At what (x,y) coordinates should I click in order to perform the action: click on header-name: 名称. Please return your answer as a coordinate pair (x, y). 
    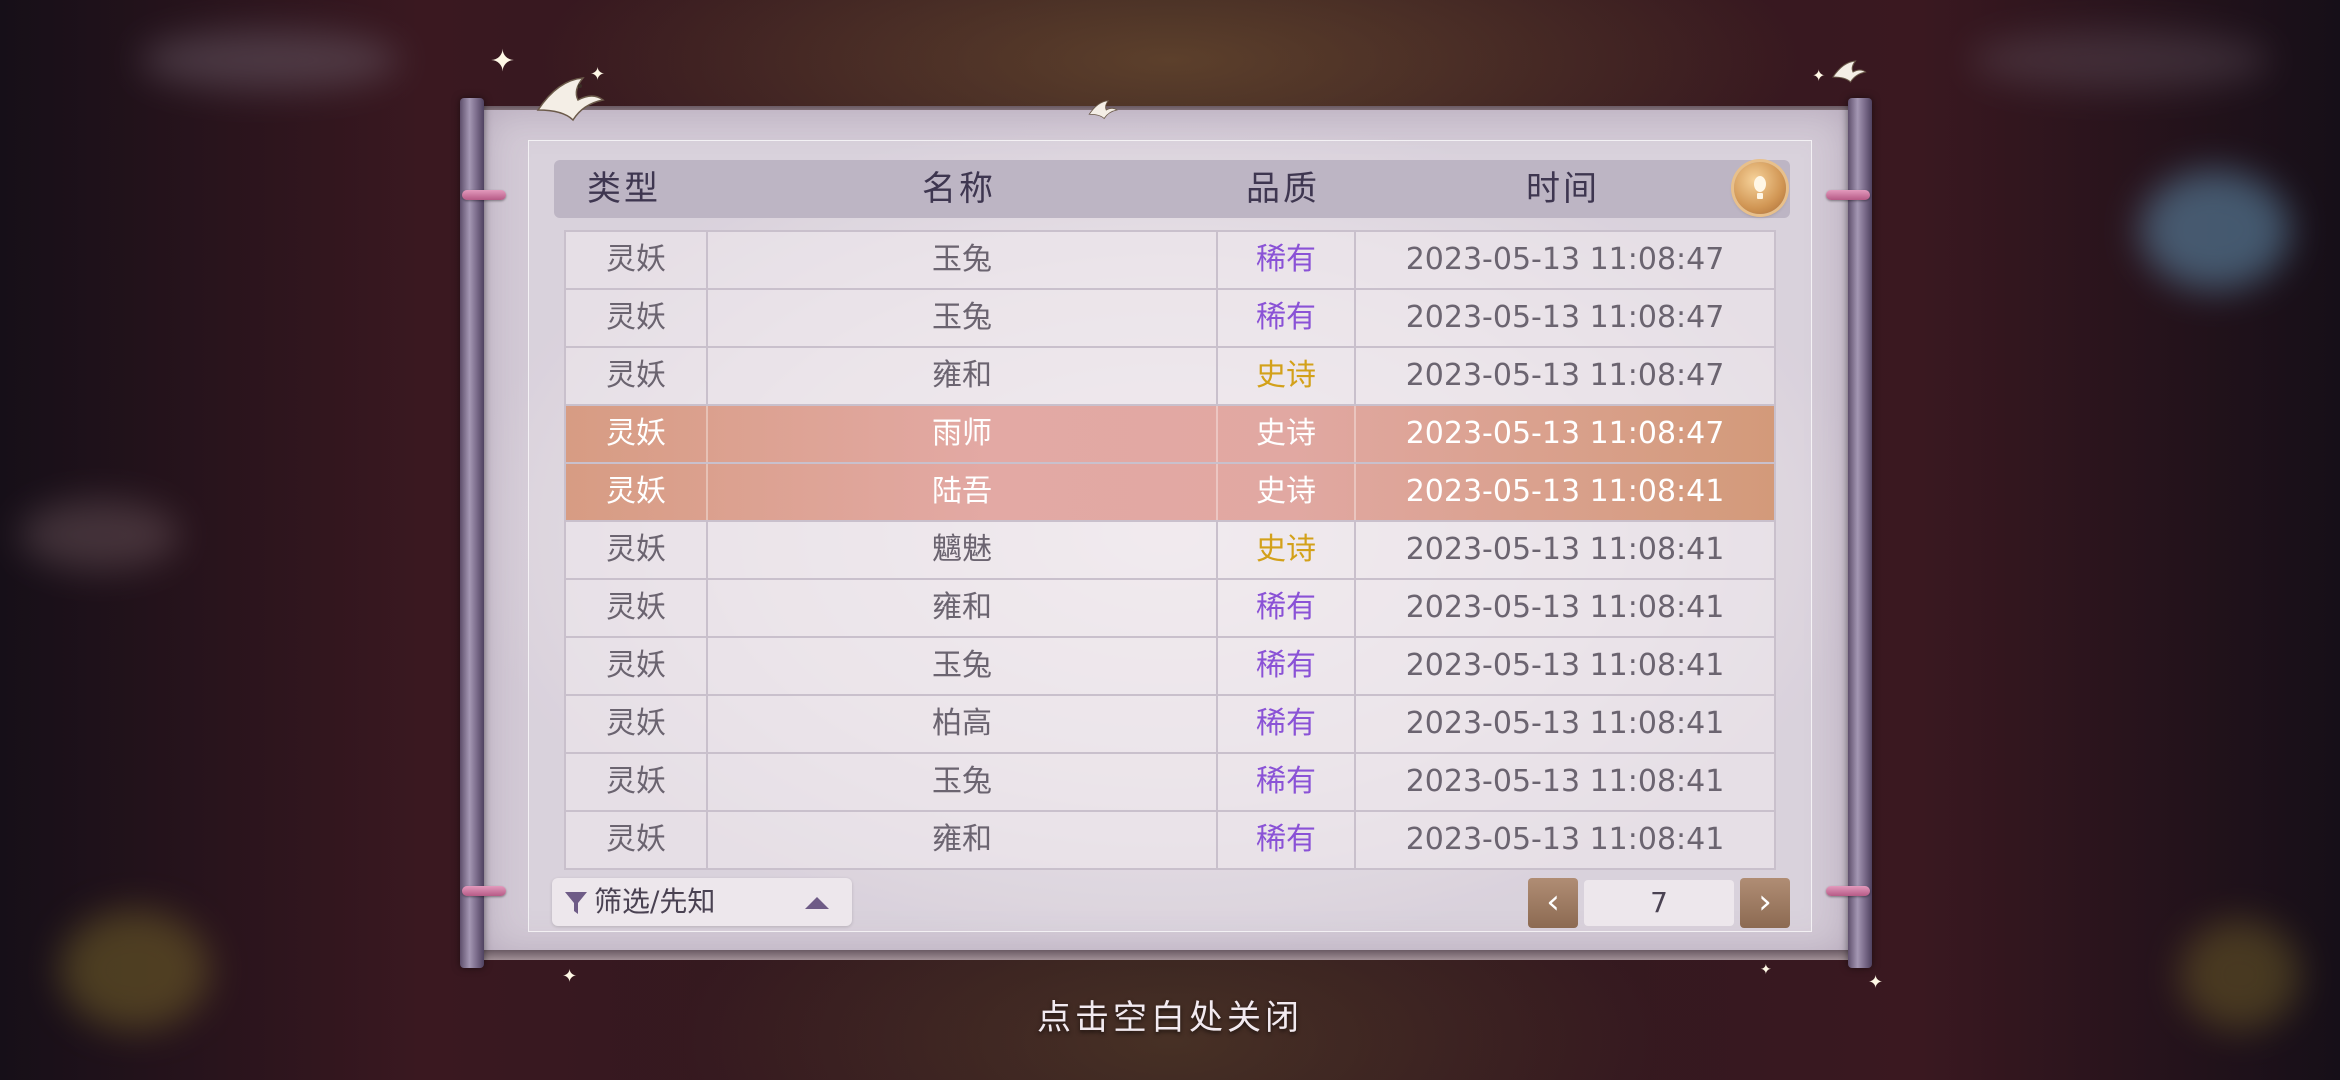
    Looking at the image, I should click on (959, 189).